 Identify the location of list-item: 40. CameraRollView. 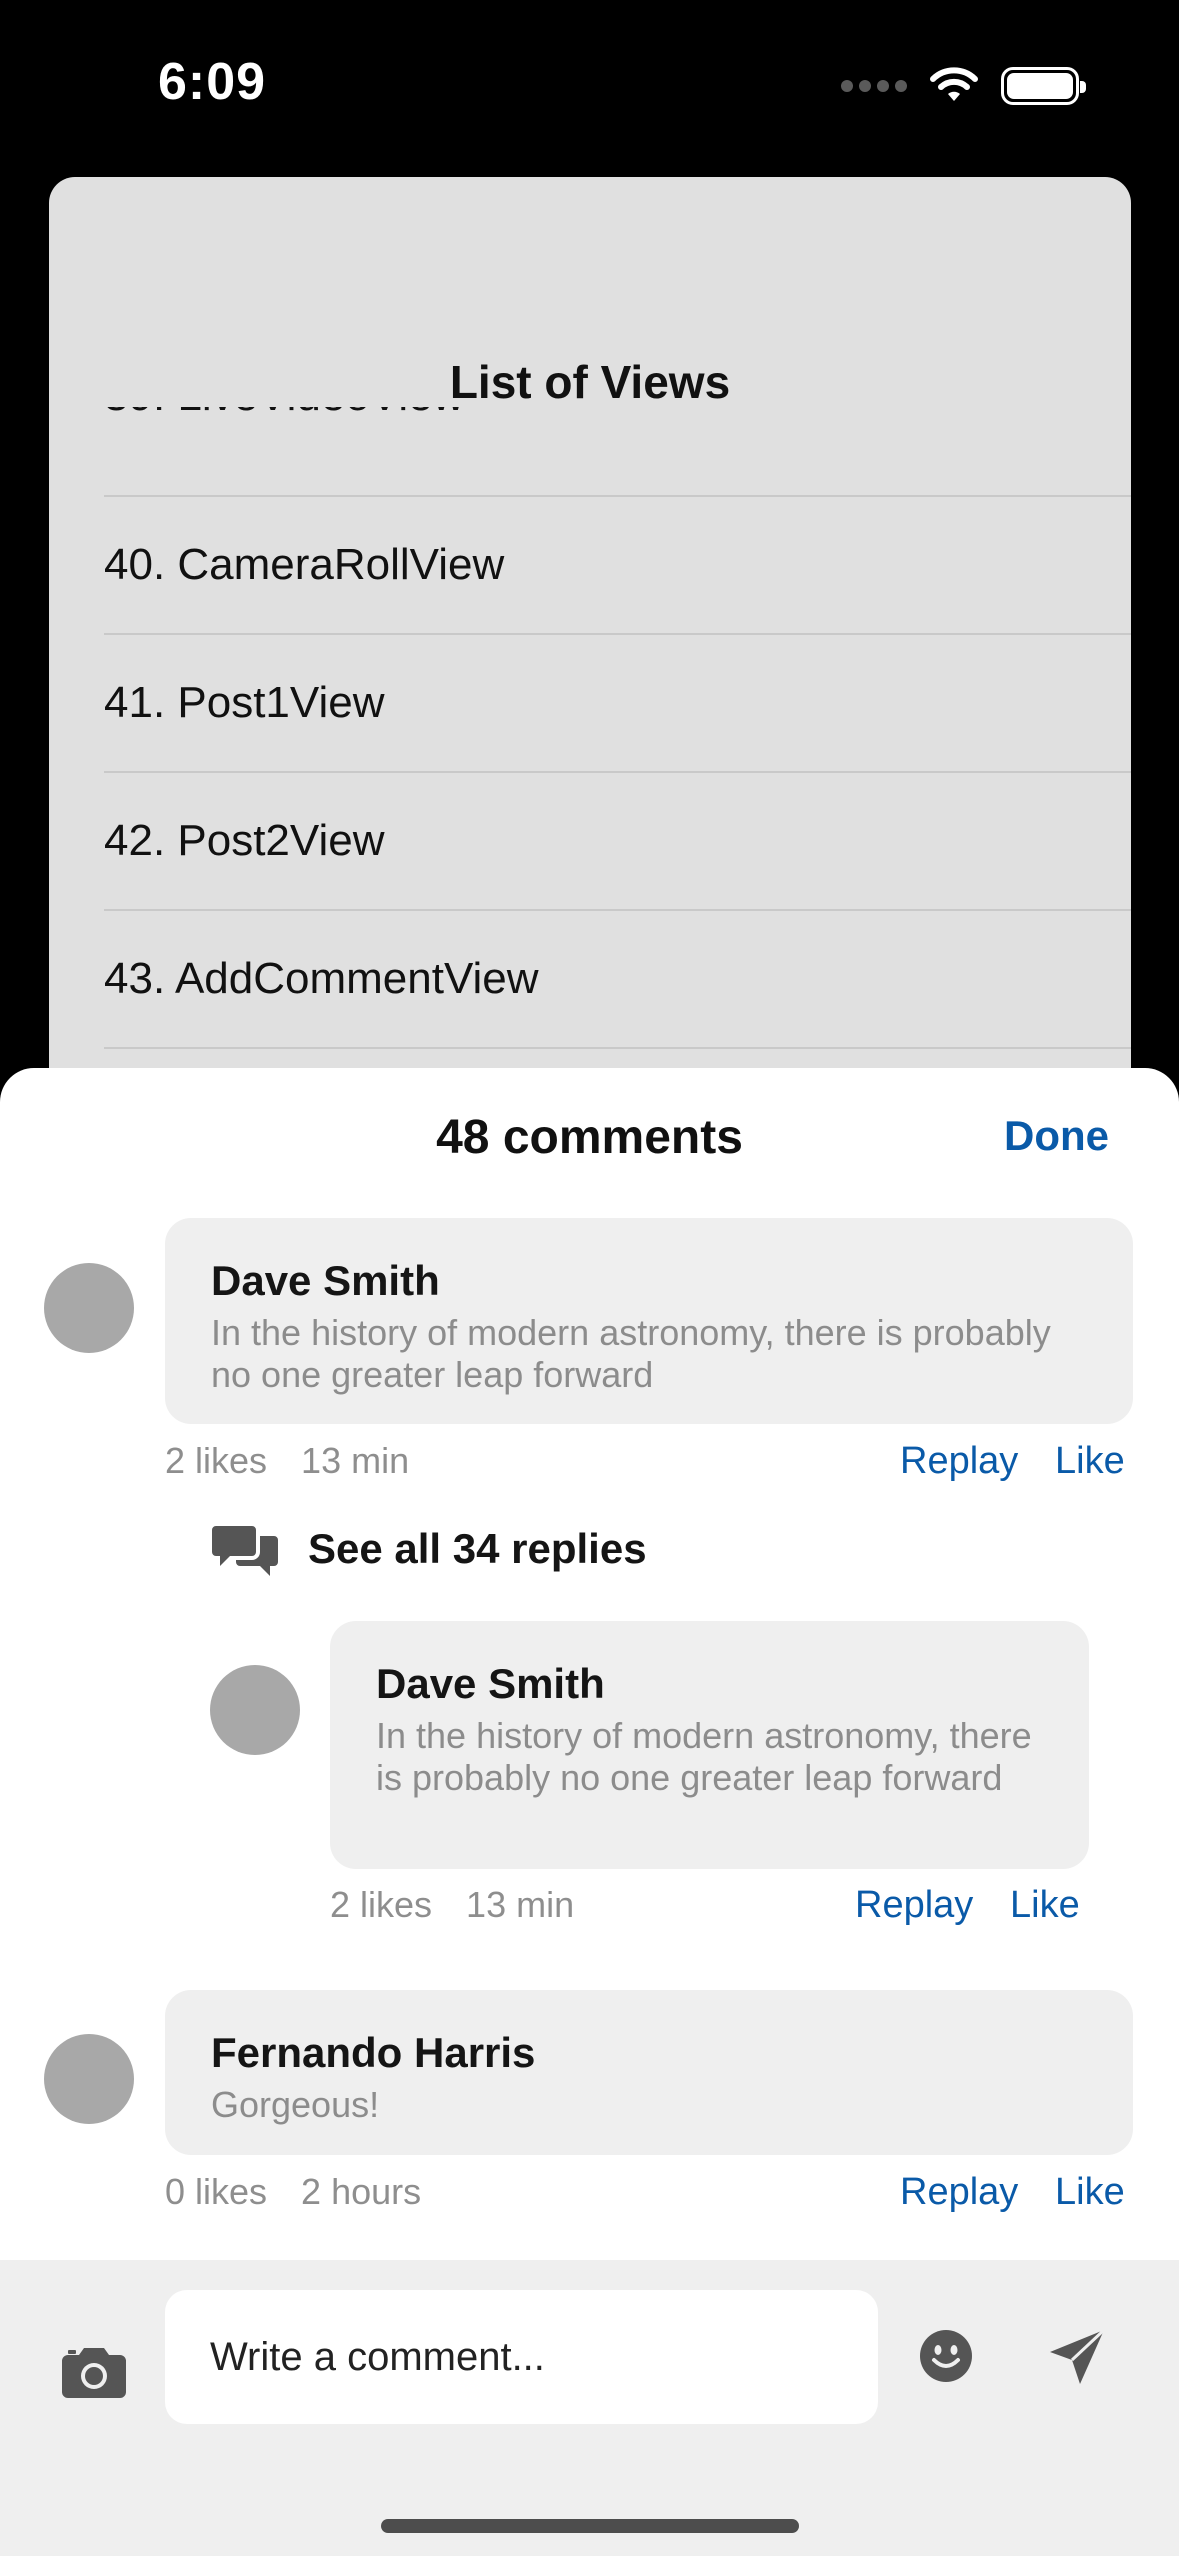
(617, 566).